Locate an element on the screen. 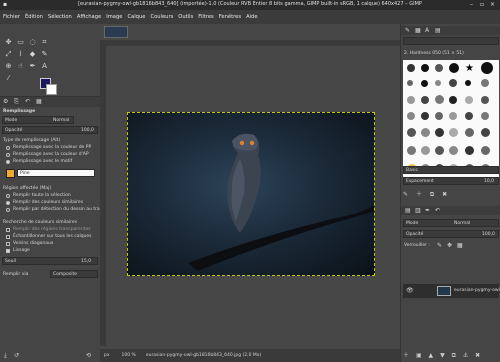 Image resolution: width=500 pixels, height=362 pixels. delete-brush-icon: ✖ is located at coordinates (444, 194).